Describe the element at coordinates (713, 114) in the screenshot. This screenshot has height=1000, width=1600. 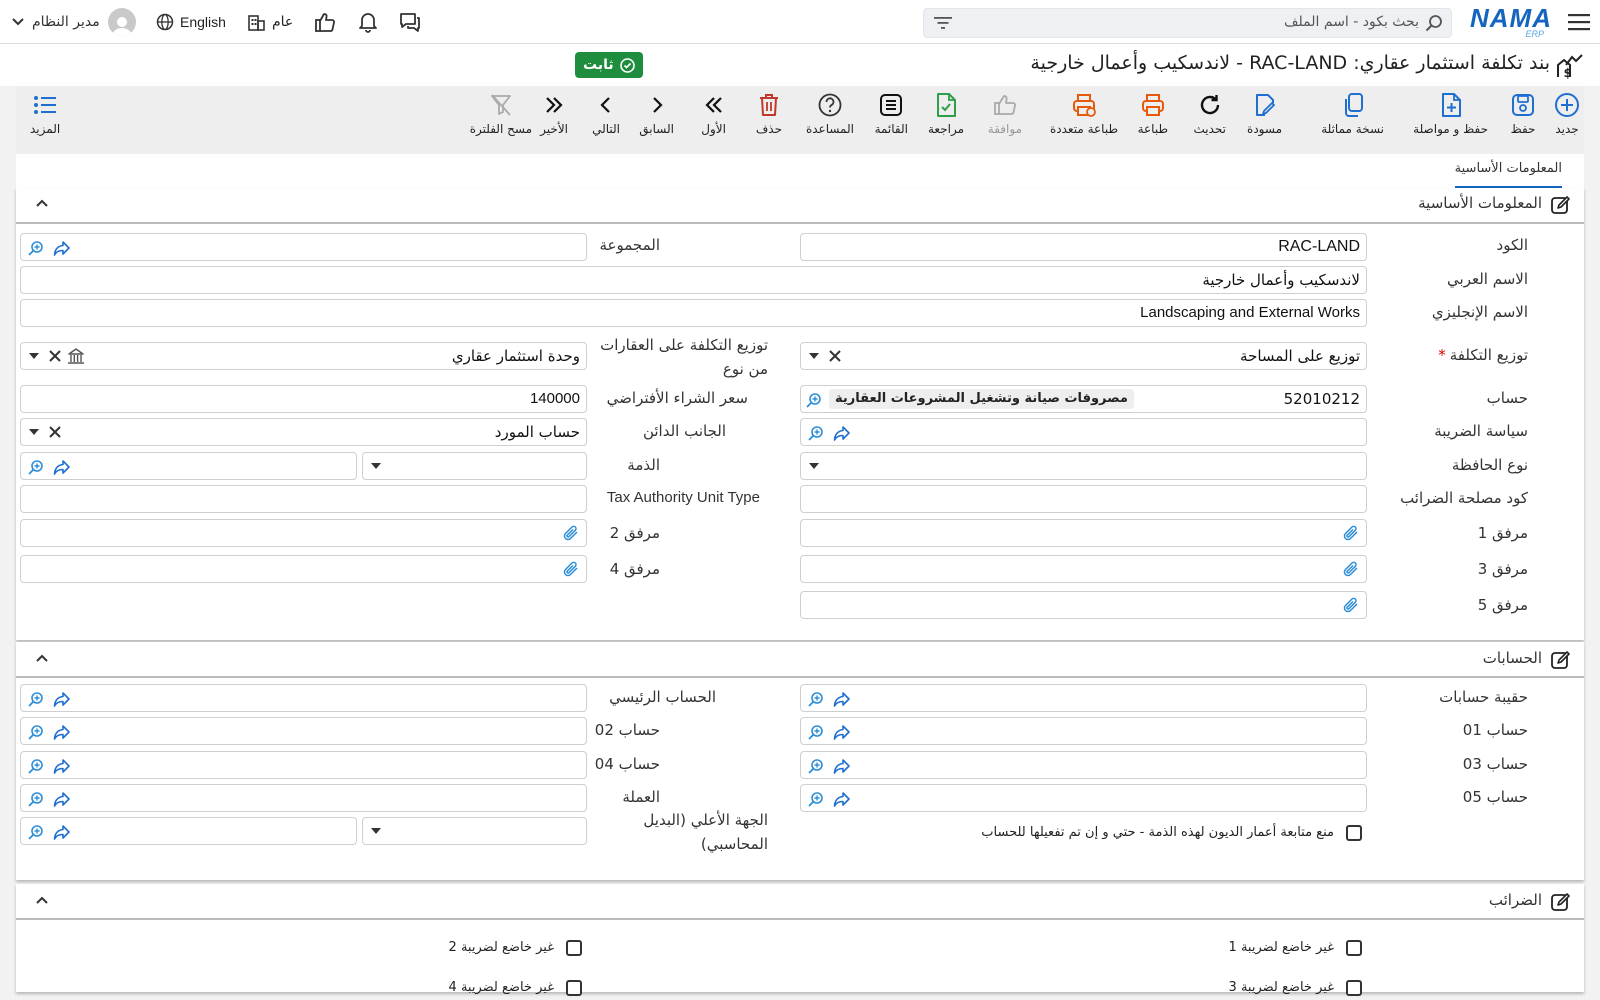
I see `first-button: الأول` at that location.